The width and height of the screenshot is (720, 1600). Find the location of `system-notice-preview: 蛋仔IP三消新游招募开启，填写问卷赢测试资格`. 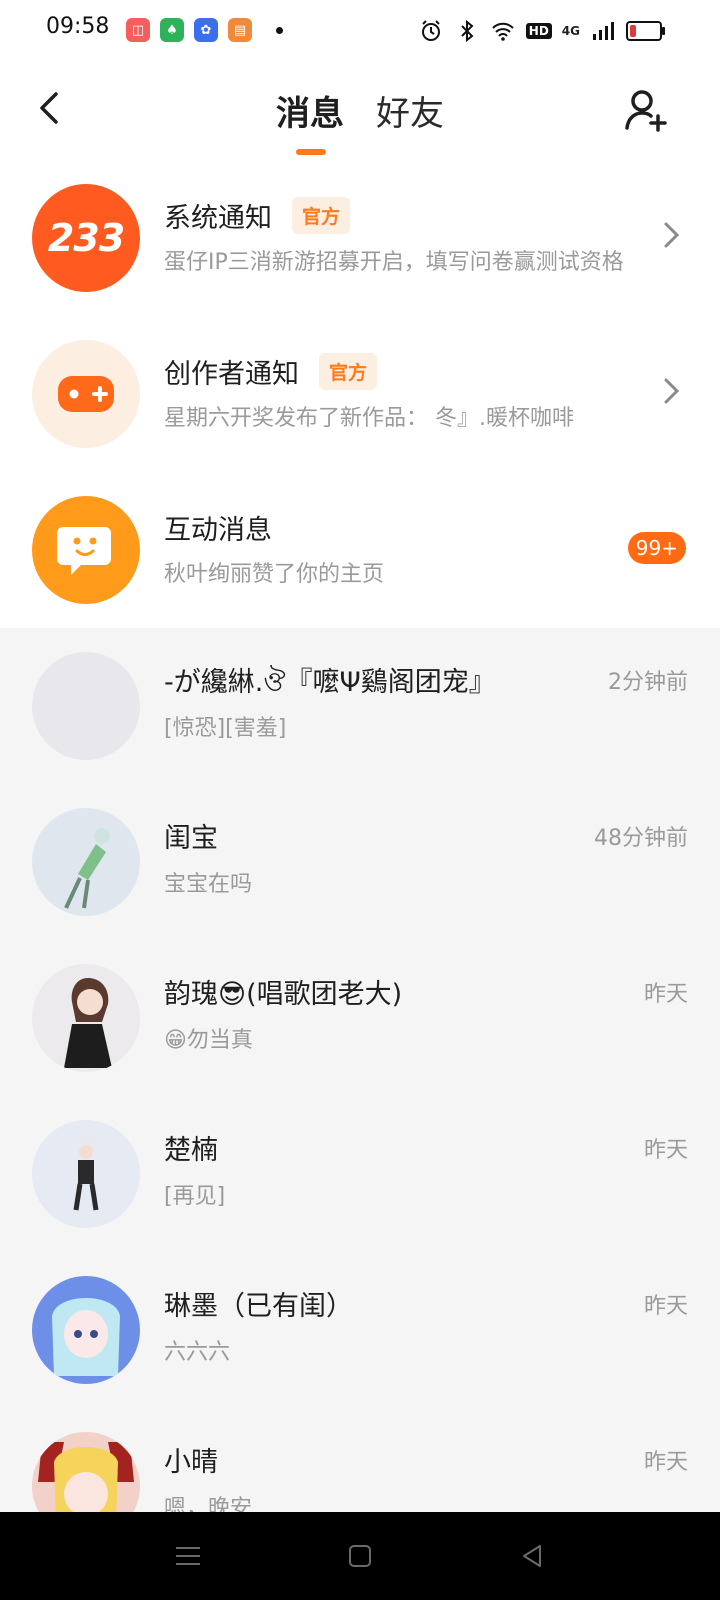

system-notice-preview: 蛋仔IP三消新游招募开启，填写问卷赢测试资格 is located at coordinates (394, 262).